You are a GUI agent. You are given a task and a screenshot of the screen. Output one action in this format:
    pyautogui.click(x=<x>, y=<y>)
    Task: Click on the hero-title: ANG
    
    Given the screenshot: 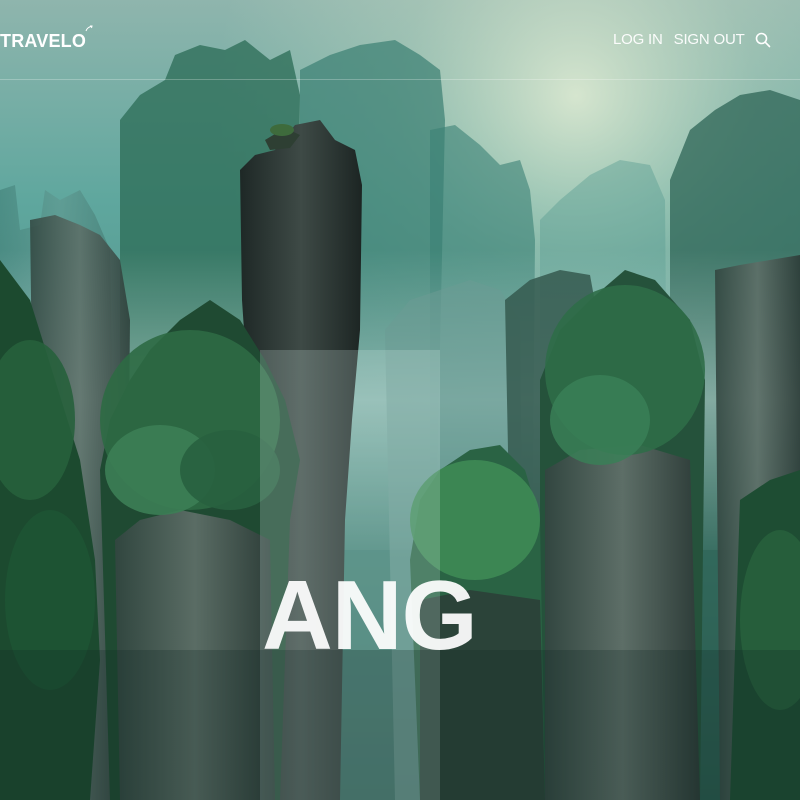 What is the action you would take?
    pyautogui.click(x=400, y=615)
    